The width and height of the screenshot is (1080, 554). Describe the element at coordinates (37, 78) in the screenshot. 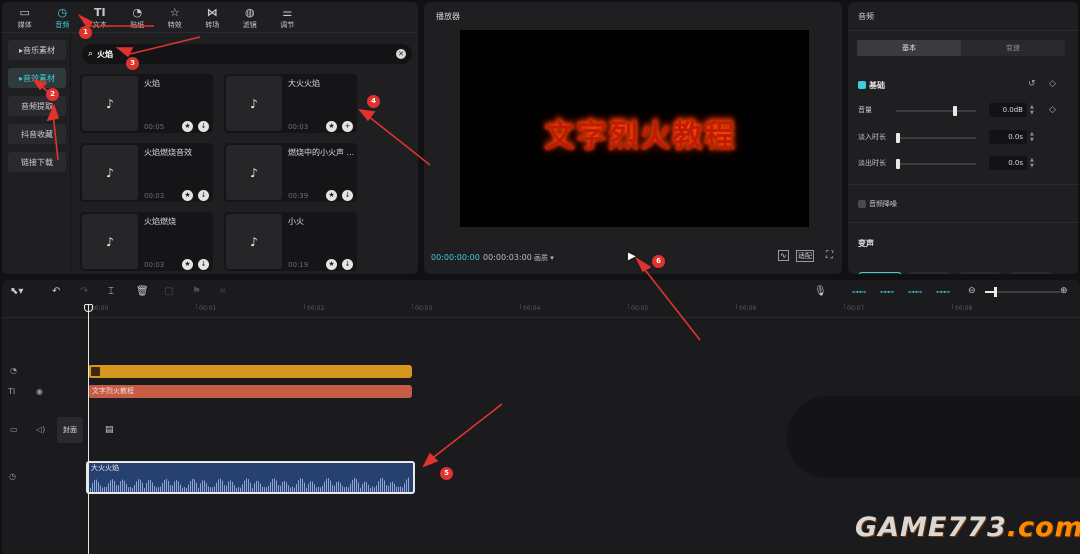

I see `category-sfx: ▸ 音效素材` at that location.